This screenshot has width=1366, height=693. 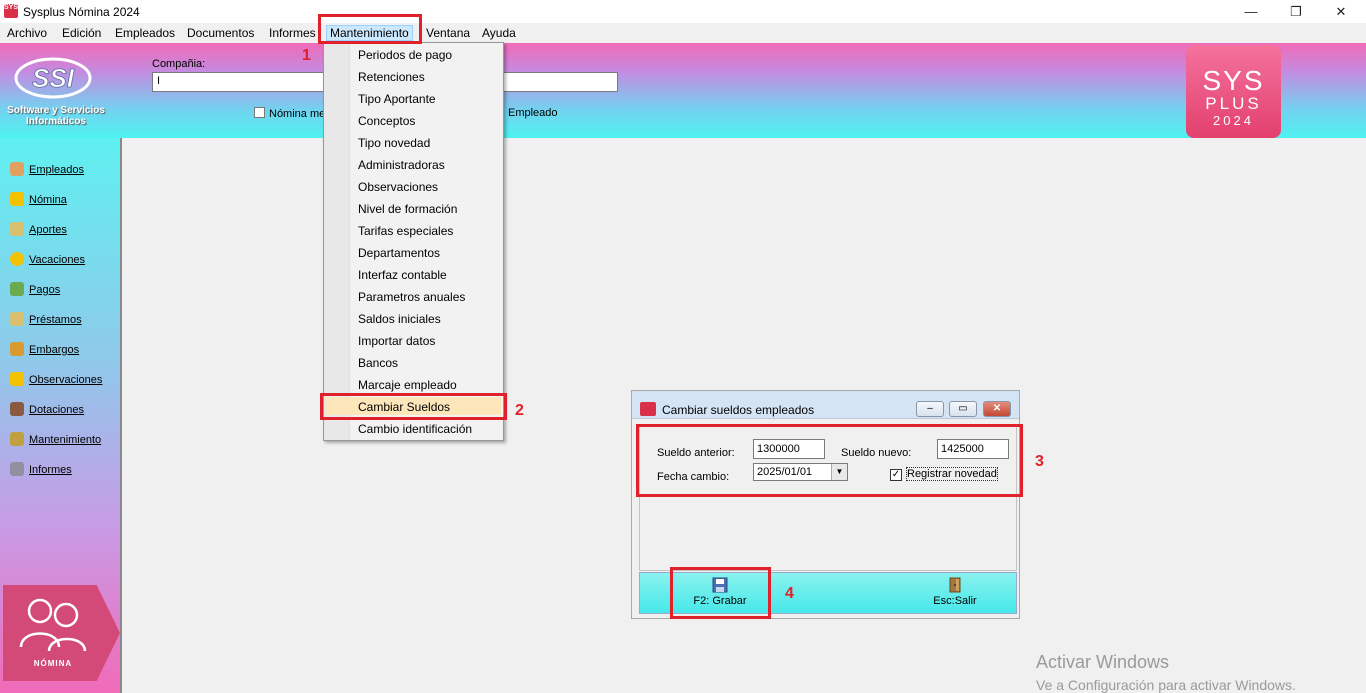 What do you see at coordinates (401, 165) in the screenshot?
I see `menu-item-administradoras: Administradoras` at bounding box center [401, 165].